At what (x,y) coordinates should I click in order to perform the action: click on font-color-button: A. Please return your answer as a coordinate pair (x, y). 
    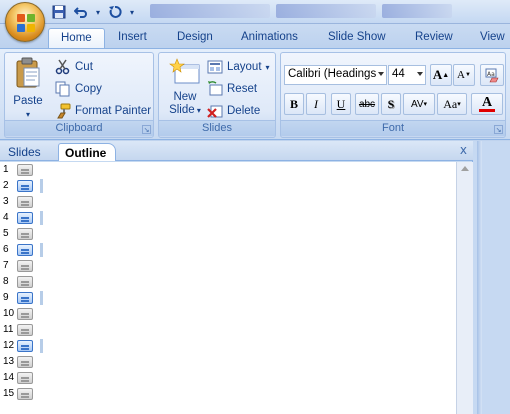
    Looking at the image, I should click on (487, 104).